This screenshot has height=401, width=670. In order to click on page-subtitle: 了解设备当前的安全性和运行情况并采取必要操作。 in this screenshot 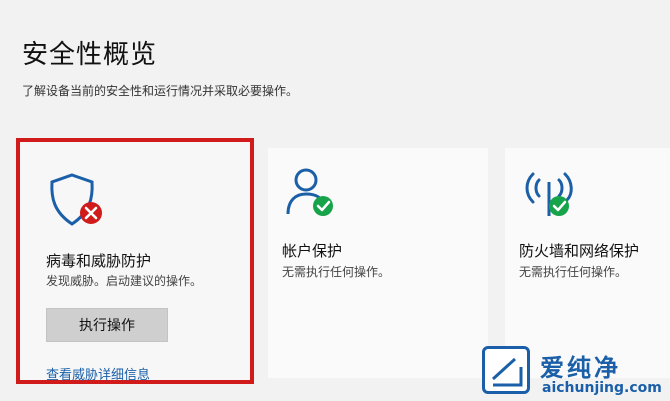, I will do `click(160, 91)`.